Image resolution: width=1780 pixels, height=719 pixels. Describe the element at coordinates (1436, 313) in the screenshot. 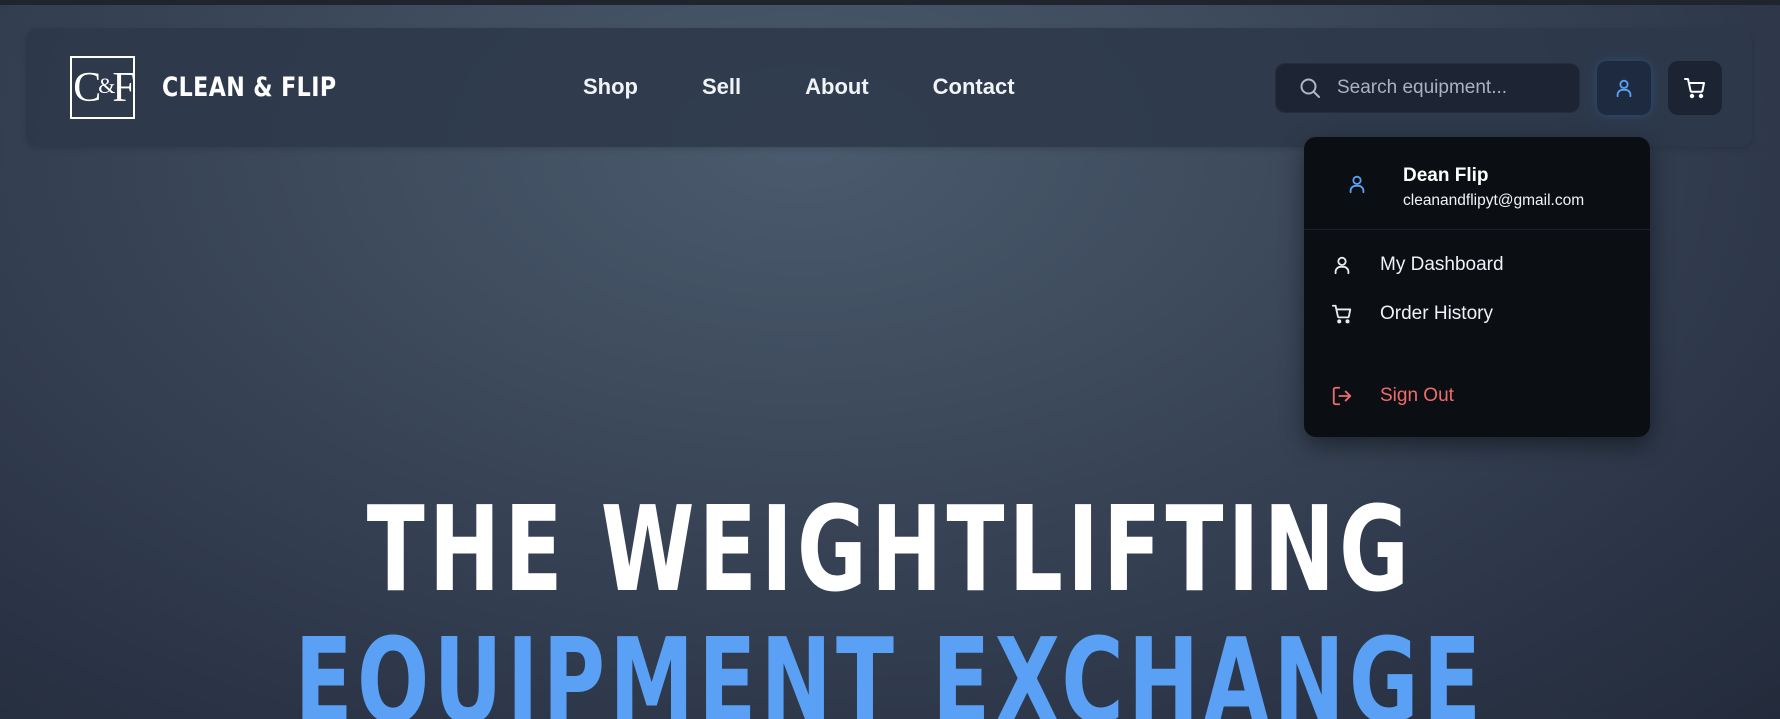

I see `menu-item-label: Order History` at that location.